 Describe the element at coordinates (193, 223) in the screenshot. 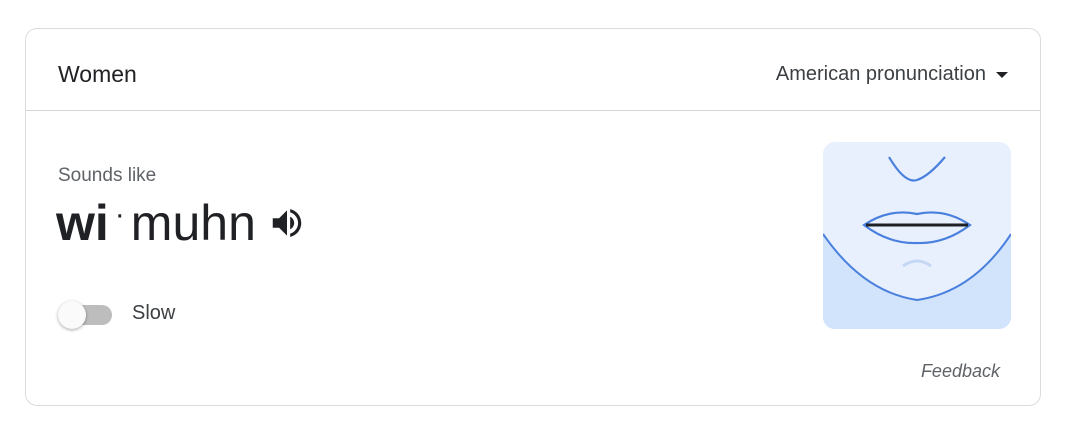

I see `syllable: muhn` at that location.